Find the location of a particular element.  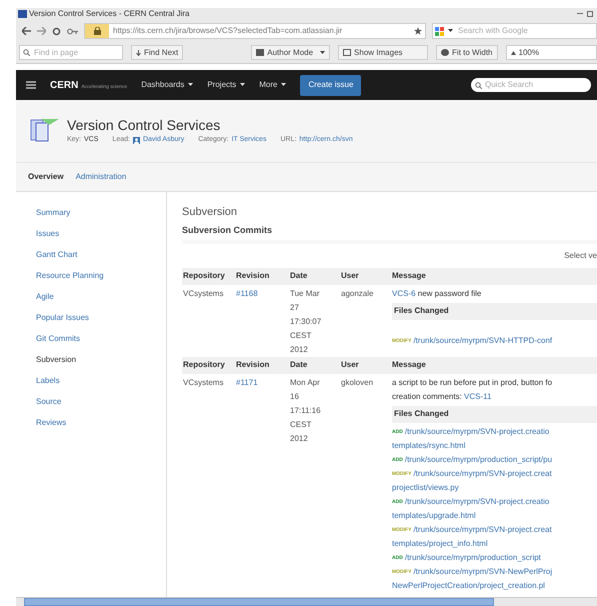

show-images-button: Show Images is located at coordinates (383, 52).